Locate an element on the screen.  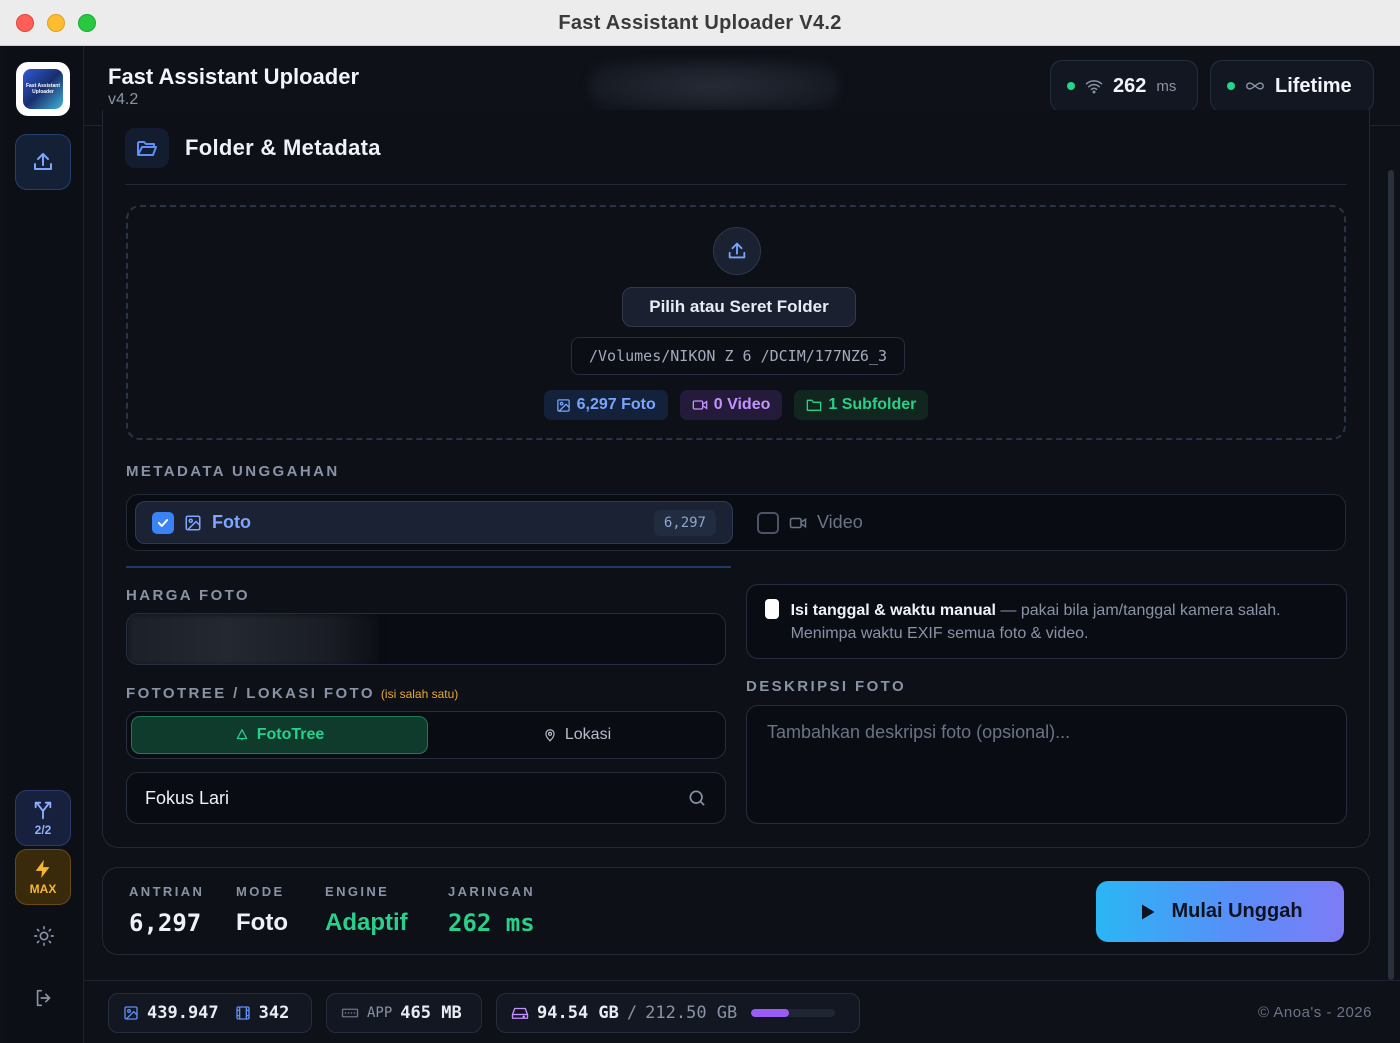
license-badge: Lifetime is located at coordinates (1292, 86).